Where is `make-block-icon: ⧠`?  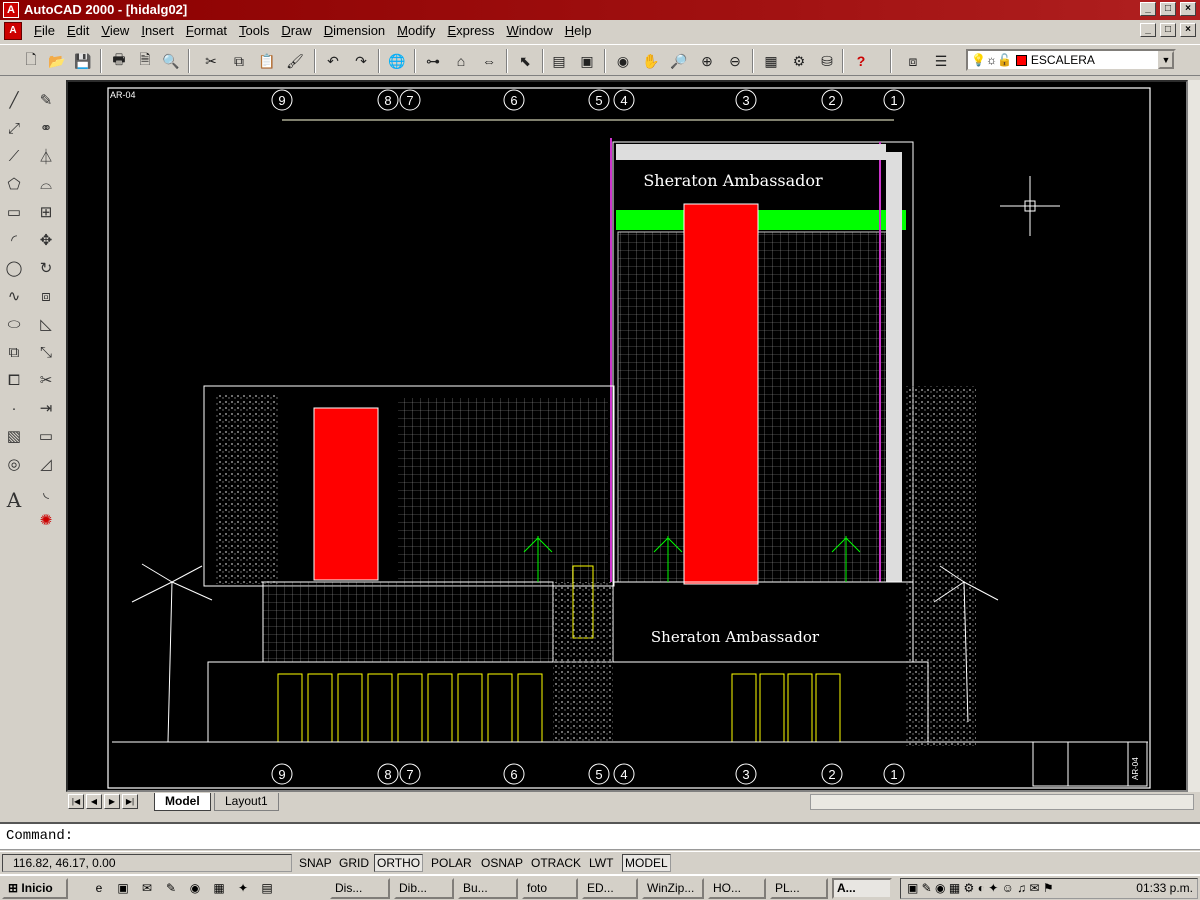
make-block-icon: ⧠ is located at coordinates (14, 380).